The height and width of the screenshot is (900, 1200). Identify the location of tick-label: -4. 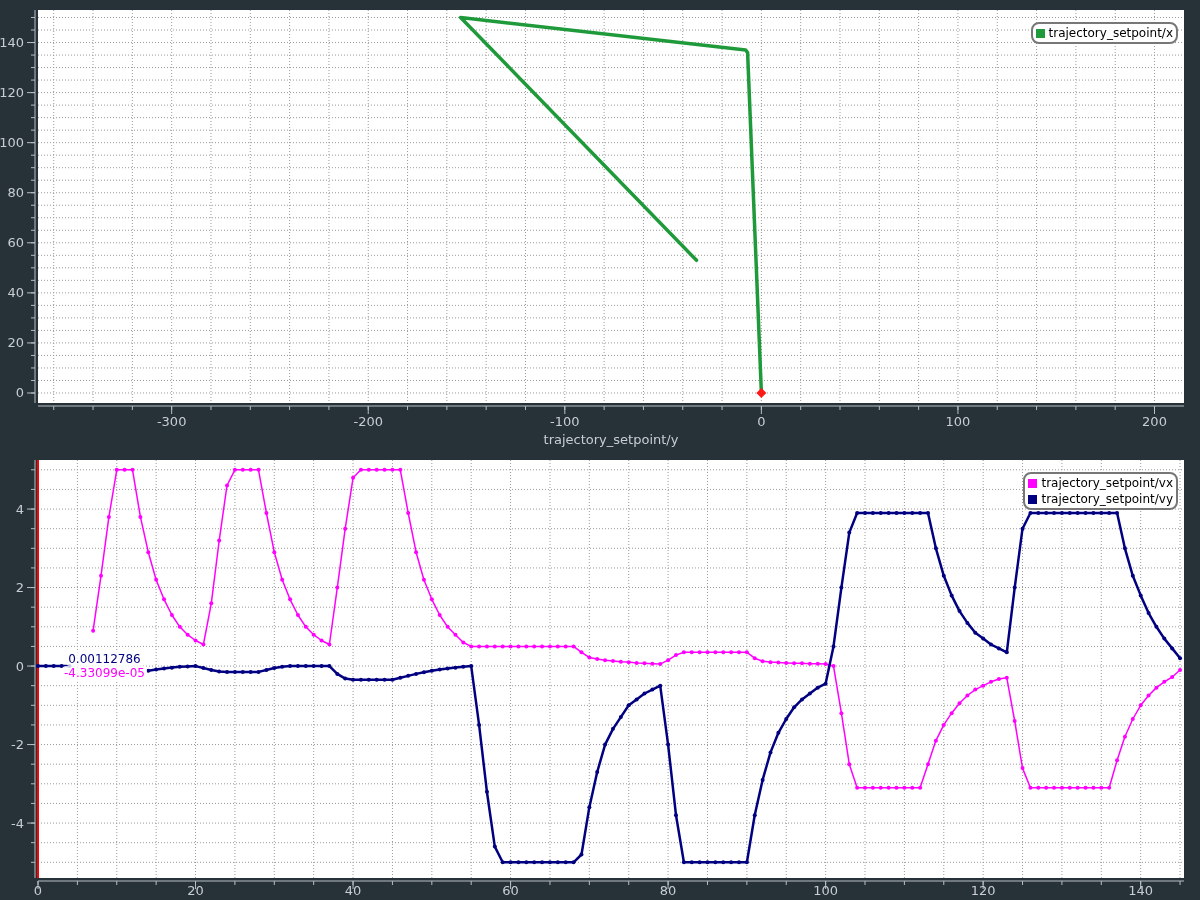
(17, 823).